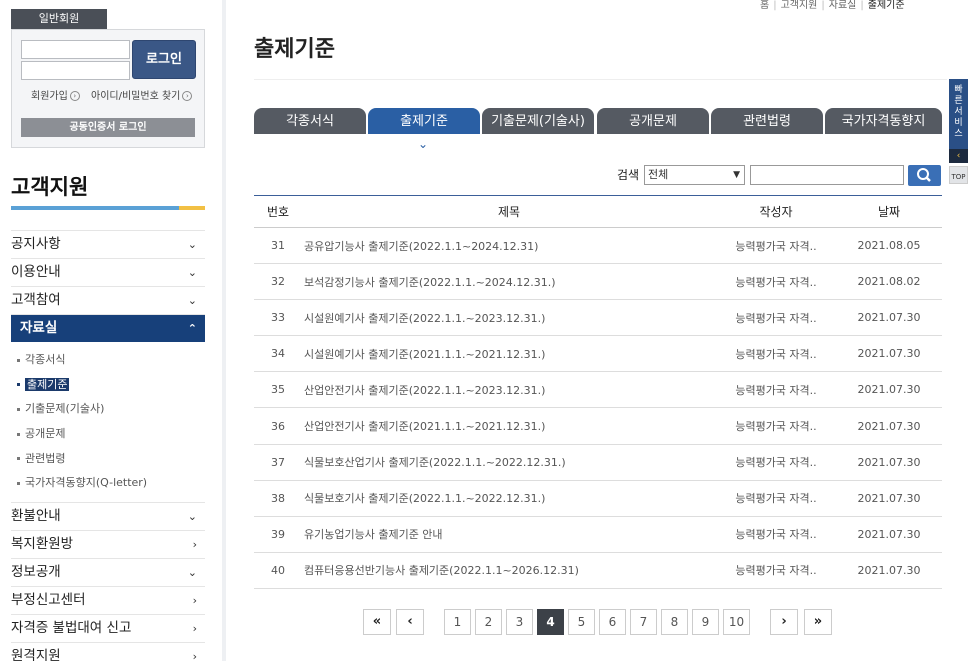 This screenshot has height=661, width=972. I want to click on password-input, so click(75, 70).